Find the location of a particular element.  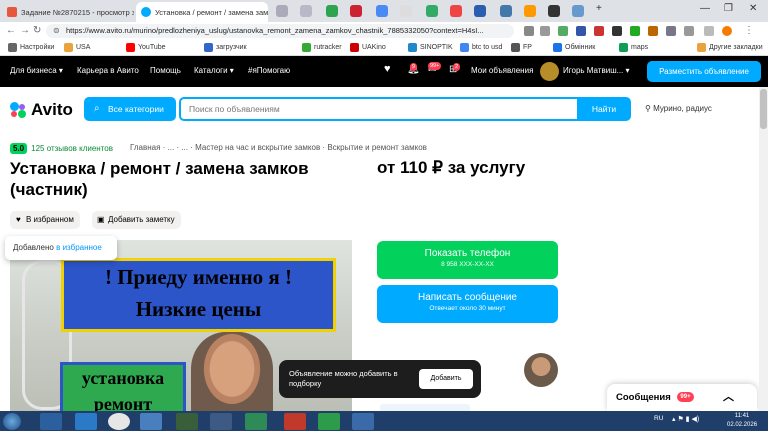

bookmark-sinoptik: SINOPTIK is located at coordinates (430, 47).